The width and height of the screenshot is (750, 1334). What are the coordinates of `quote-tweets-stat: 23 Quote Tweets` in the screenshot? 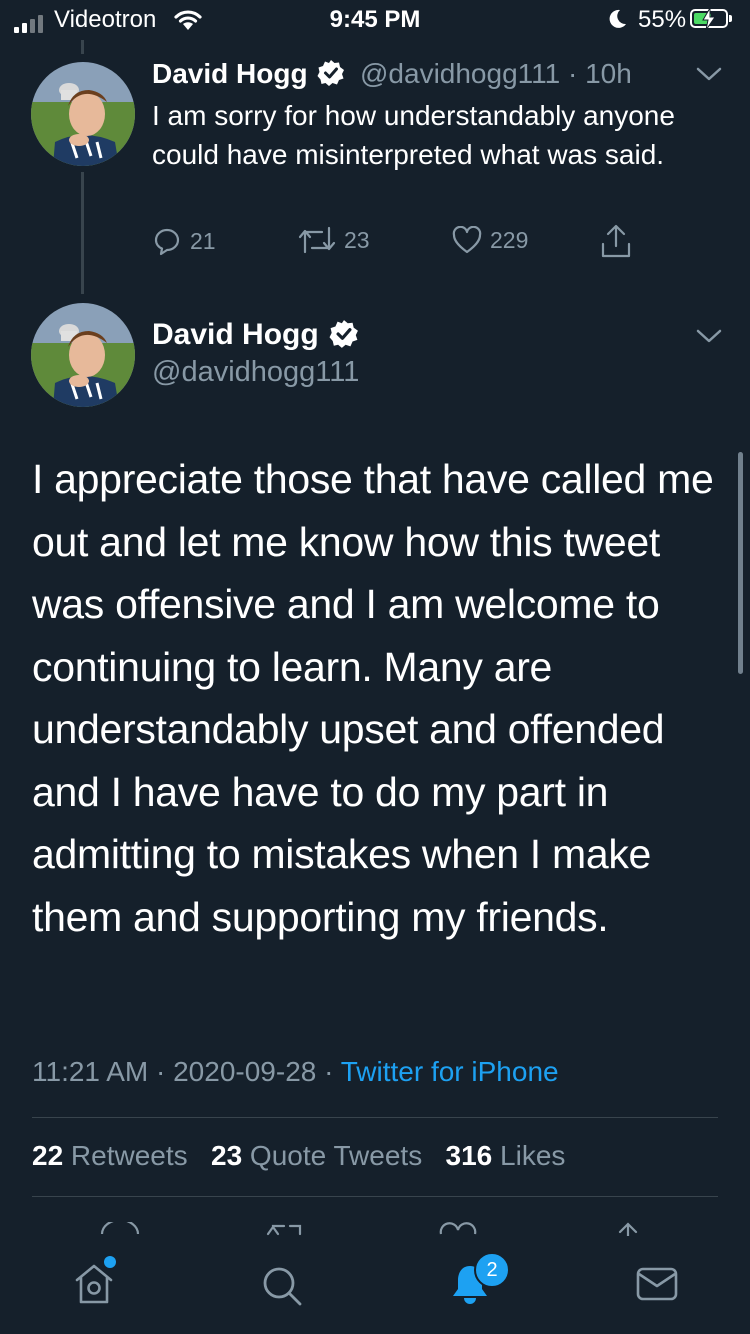 It's located at (316, 1155).